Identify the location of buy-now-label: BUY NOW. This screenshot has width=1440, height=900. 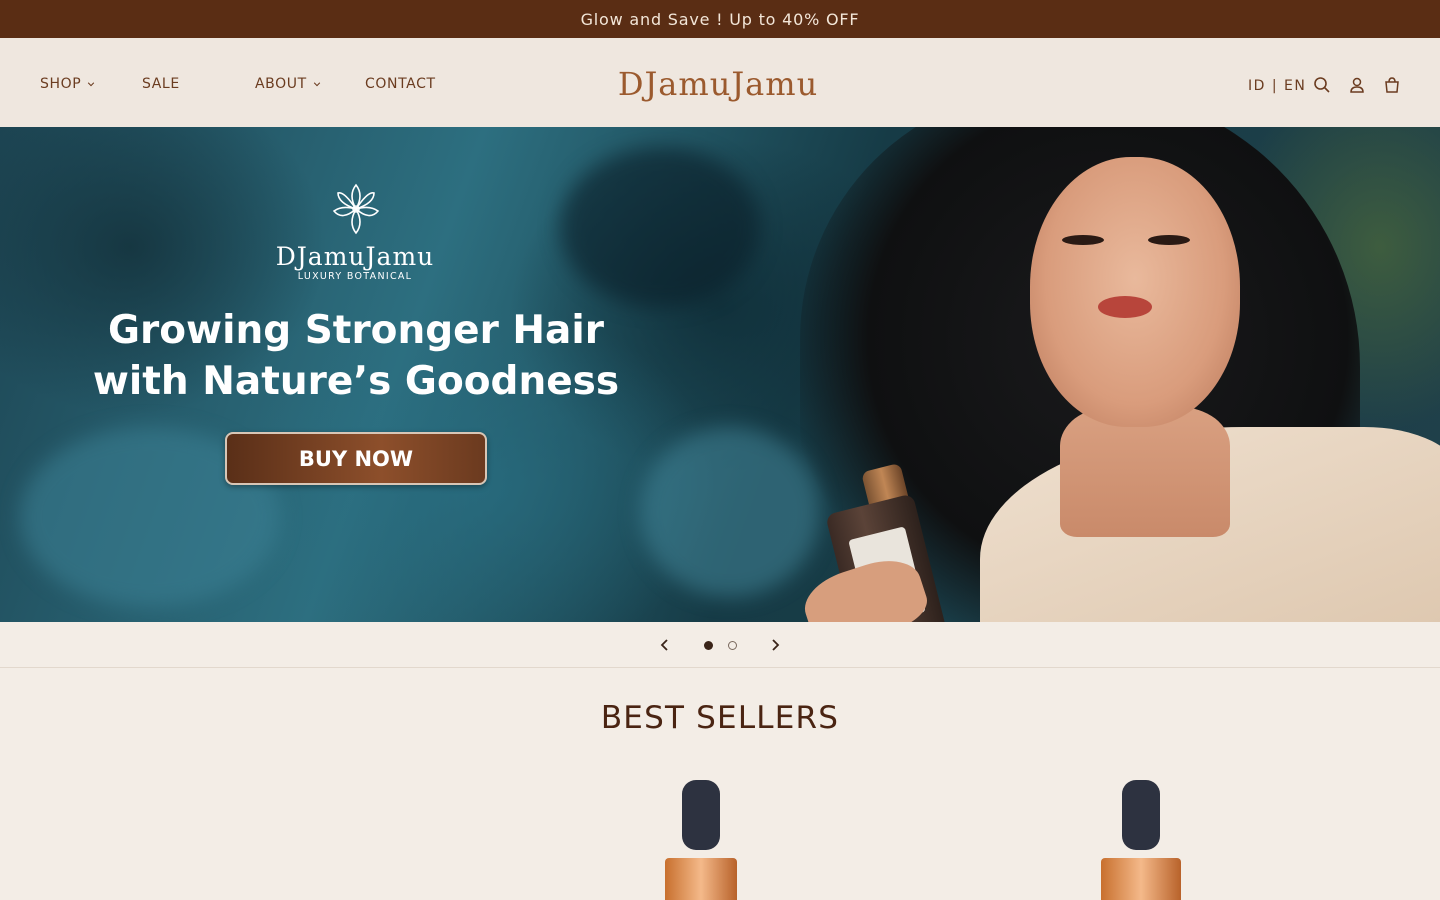
(356, 458).